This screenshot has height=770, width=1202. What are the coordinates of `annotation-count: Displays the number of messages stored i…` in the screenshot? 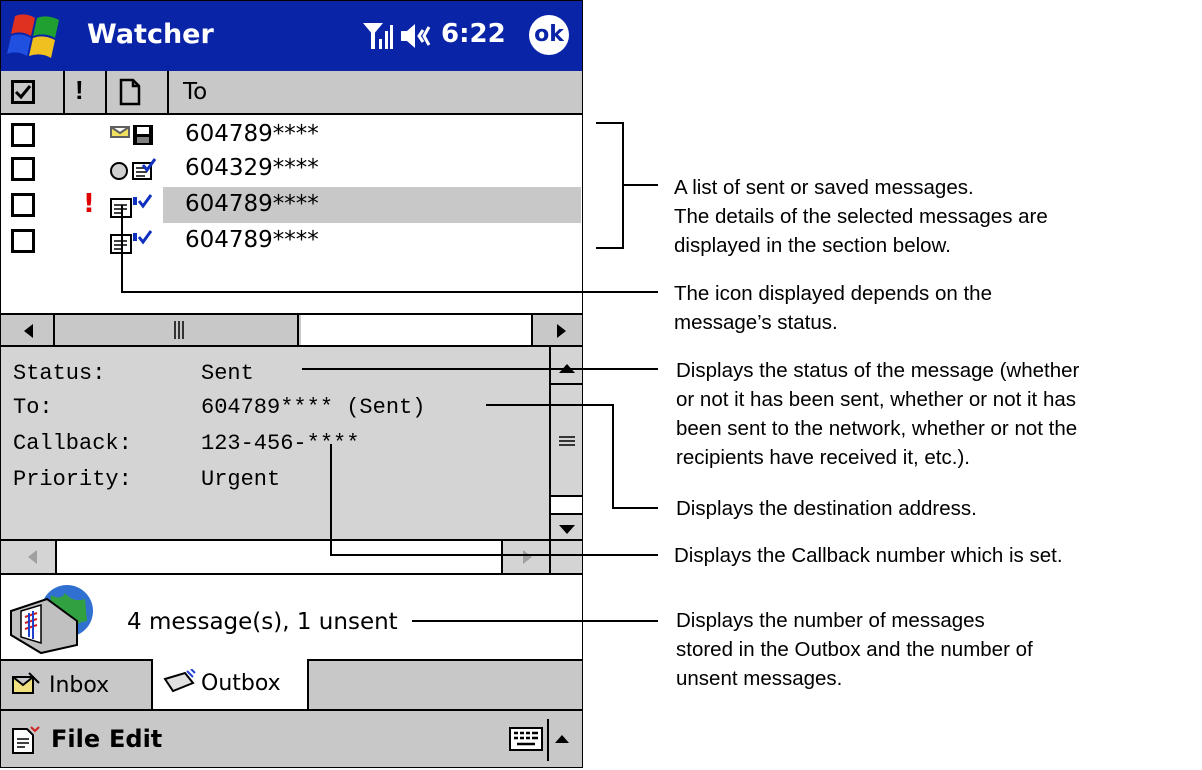 It's located at (854, 649).